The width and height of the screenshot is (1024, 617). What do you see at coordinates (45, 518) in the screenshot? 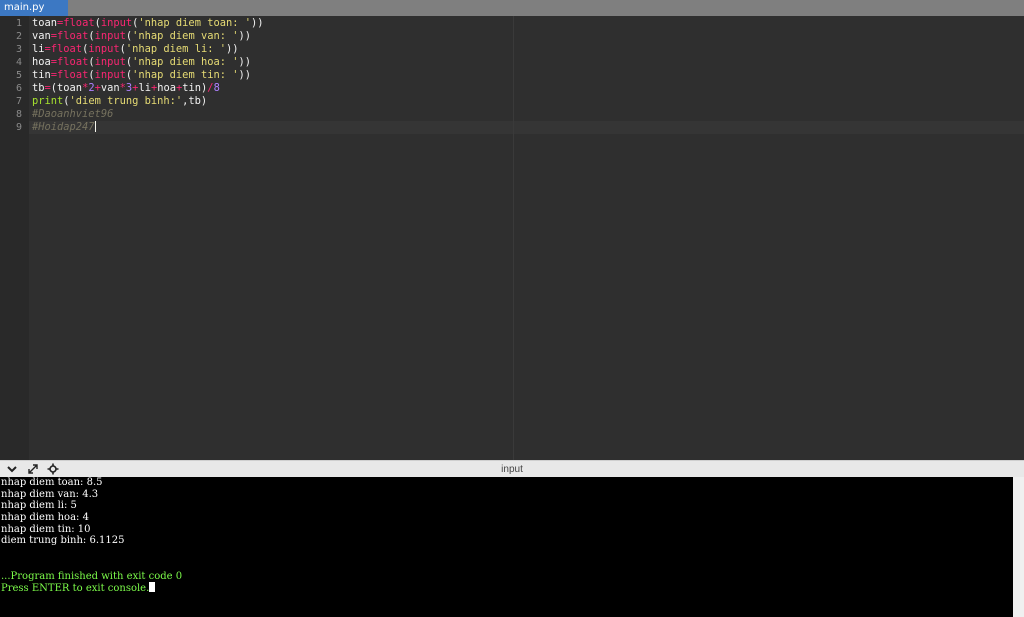
I see `console-line: nhap diem hoa: 4` at bounding box center [45, 518].